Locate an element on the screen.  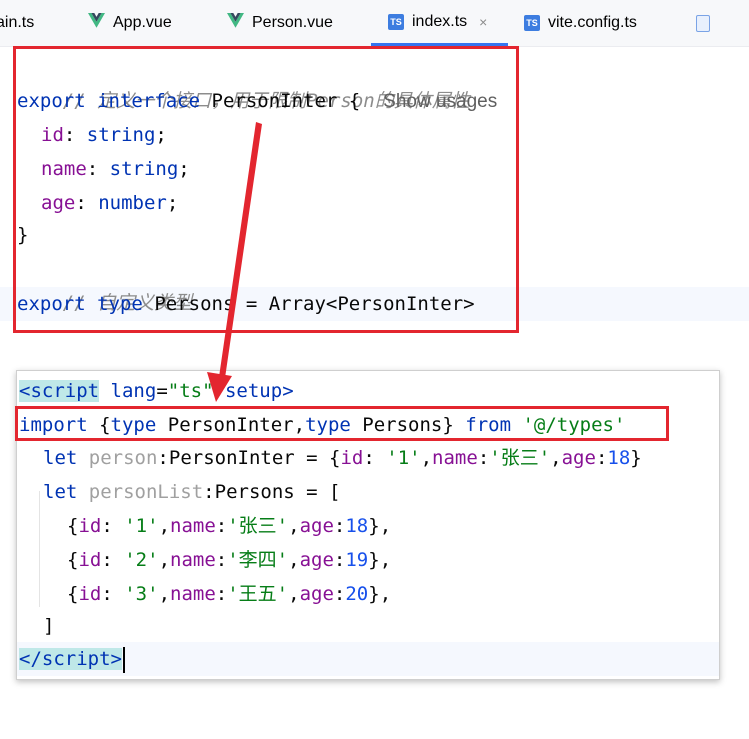
tab-app-vue: App.vue is located at coordinates (130, 23).